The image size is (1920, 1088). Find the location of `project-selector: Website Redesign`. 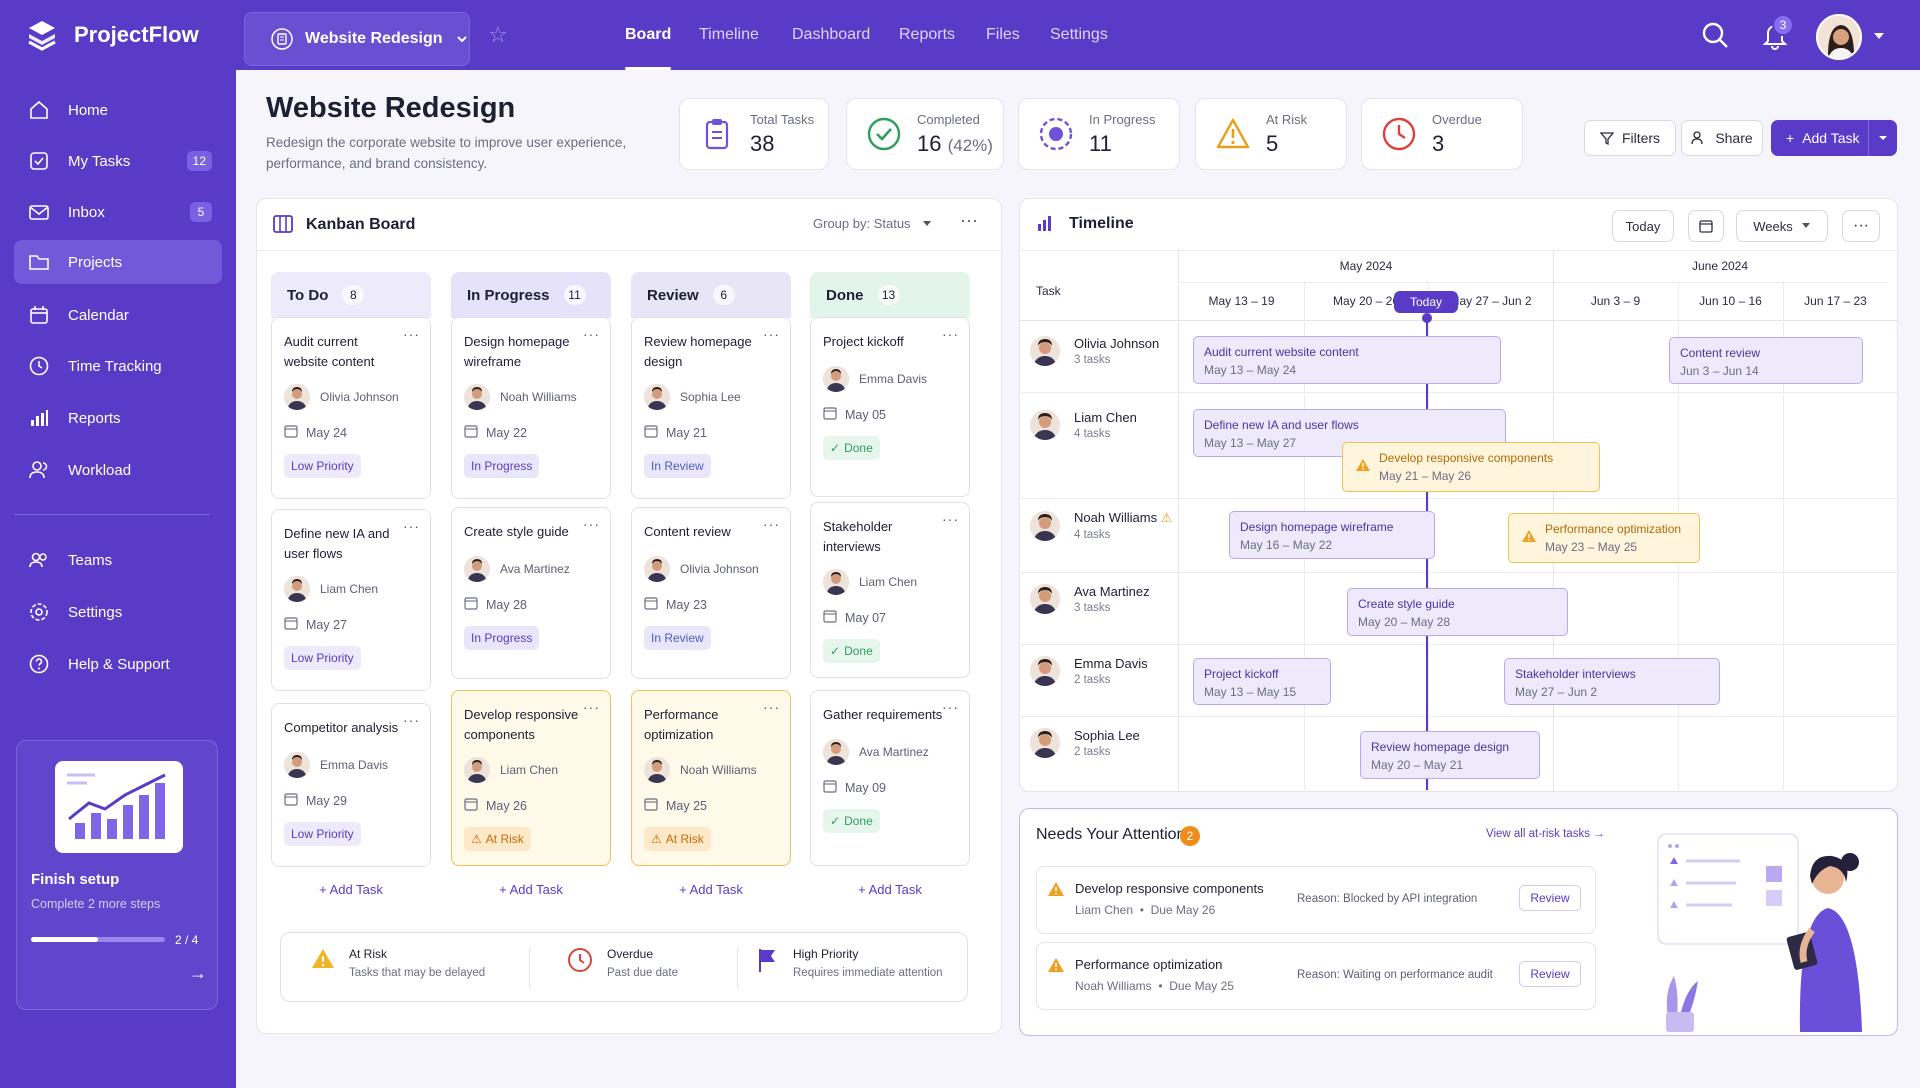

project-selector: Website Redesign is located at coordinates (357, 39).